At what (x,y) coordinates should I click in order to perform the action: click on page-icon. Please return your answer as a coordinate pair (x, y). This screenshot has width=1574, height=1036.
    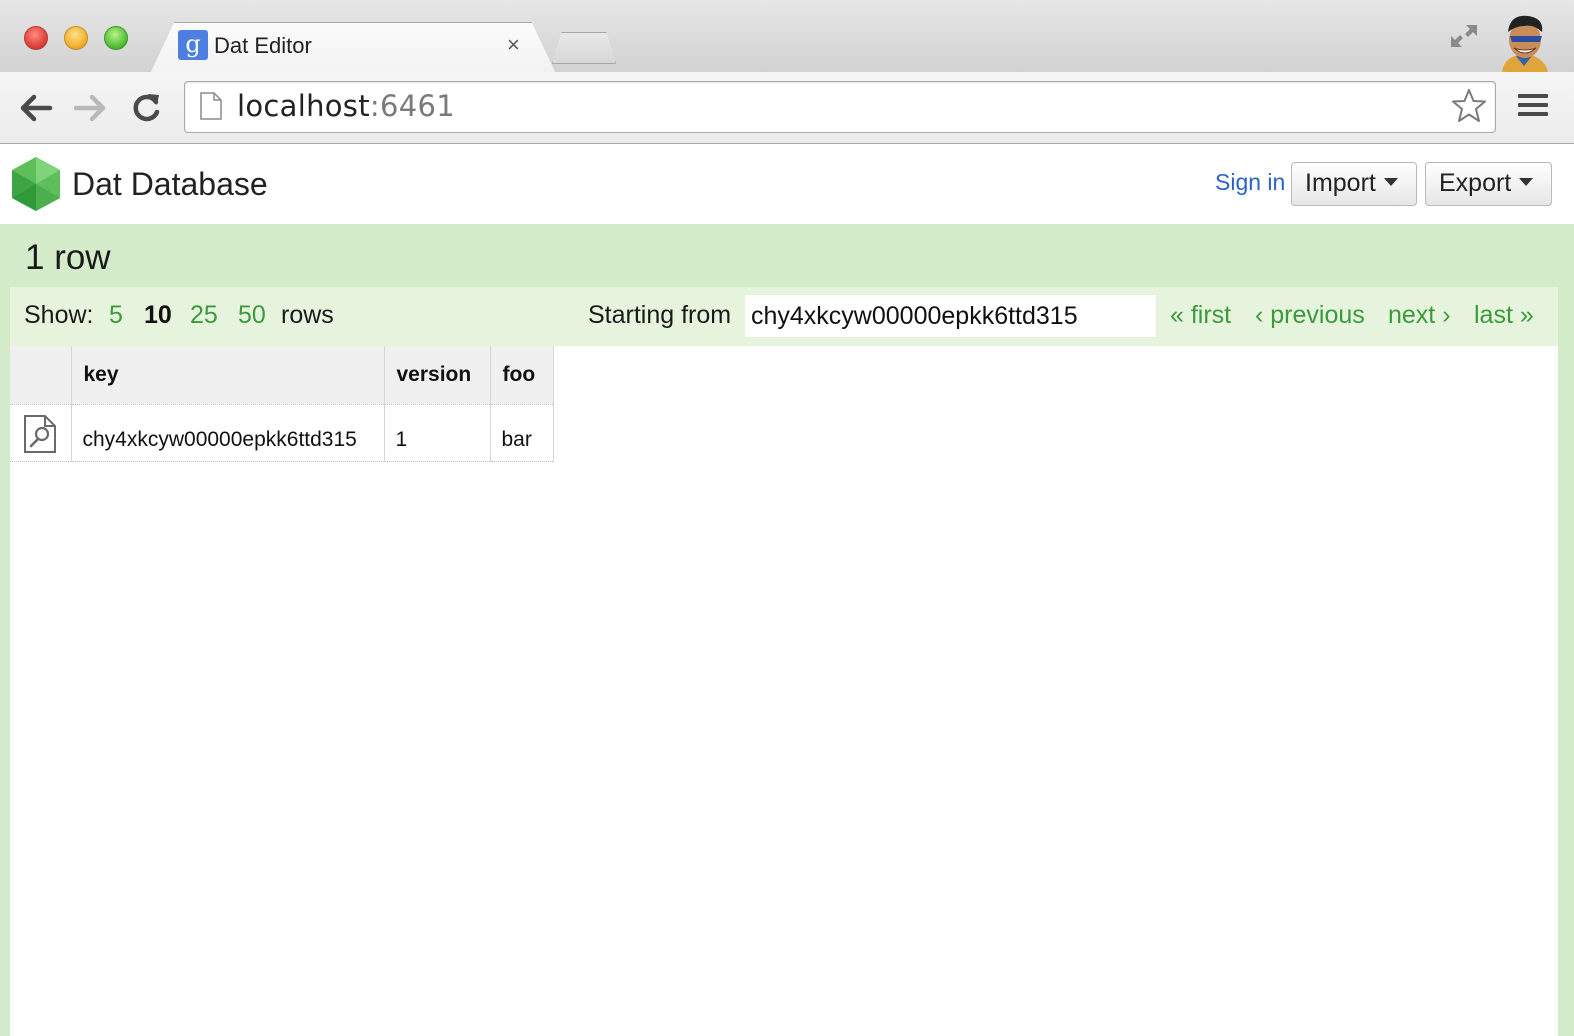
    Looking at the image, I should click on (211, 106).